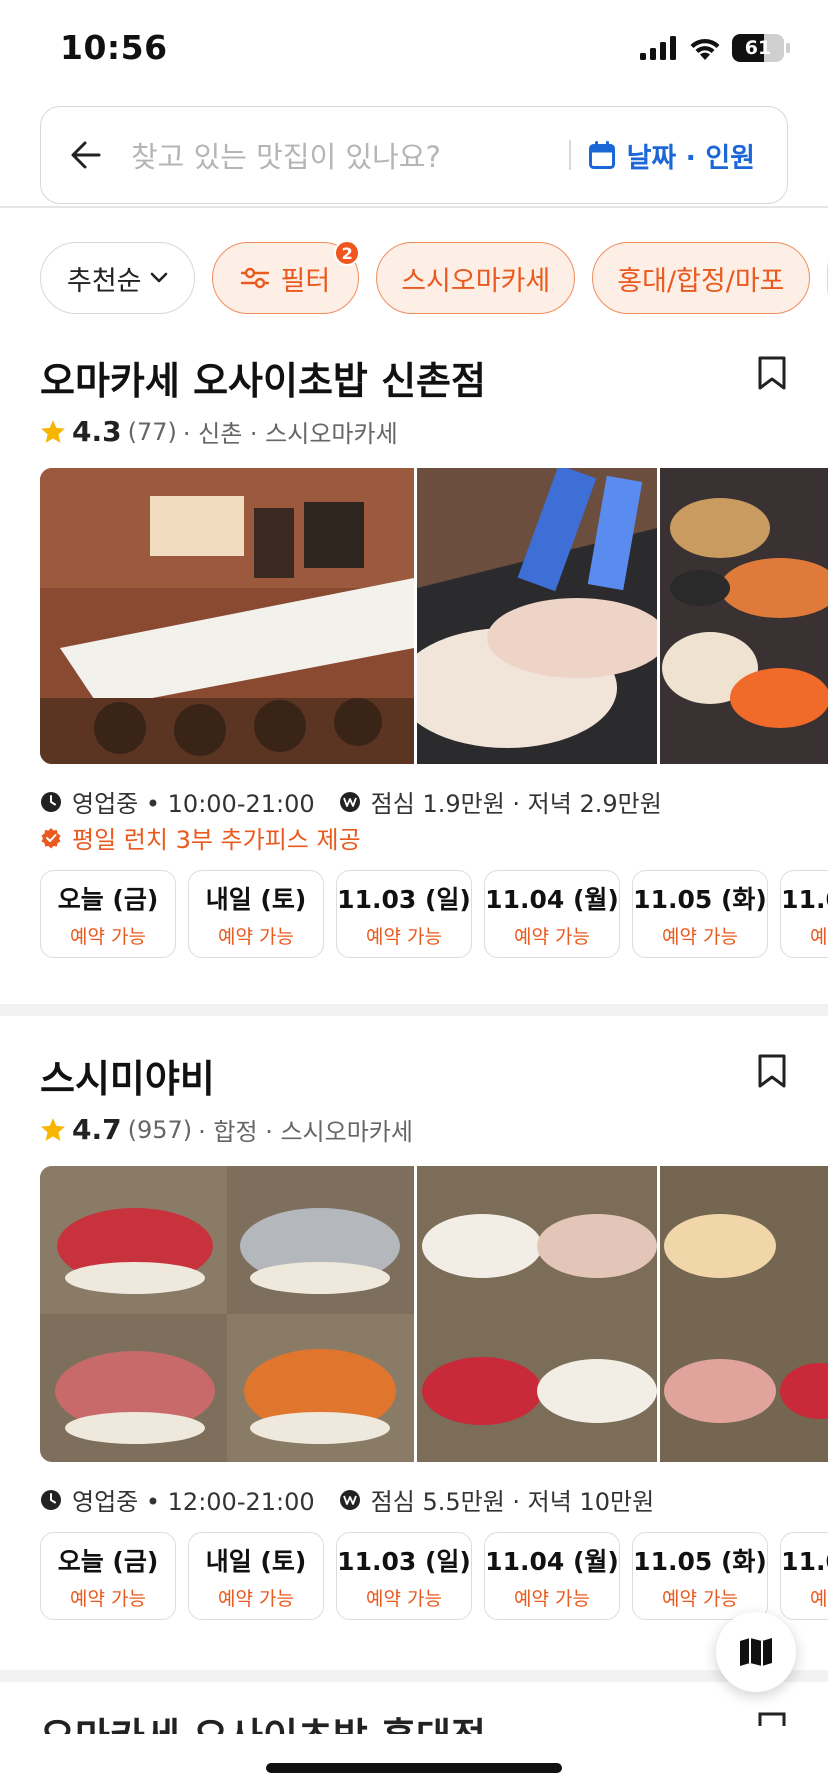  Describe the element at coordinates (350, 155) in the screenshot. I see `search-input: 찾고 있는 맛집이 있나요?` at that location.